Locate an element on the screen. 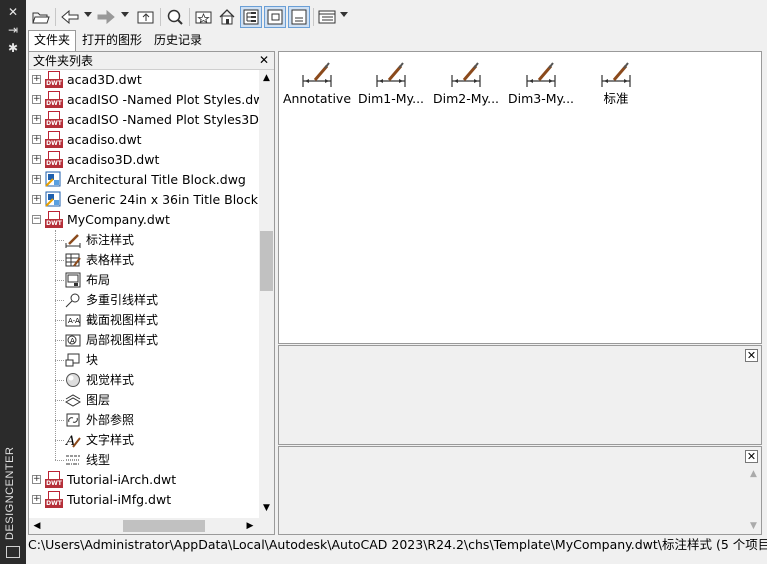 The width and height of the screenshot is (767, 564). up-button is located at coordinates (146, 17).